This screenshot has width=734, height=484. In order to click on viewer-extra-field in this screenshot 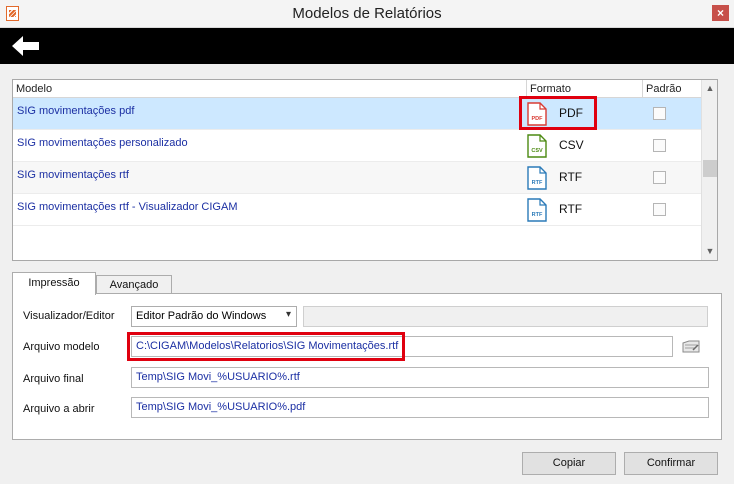, I will do `click(505, 316)`.